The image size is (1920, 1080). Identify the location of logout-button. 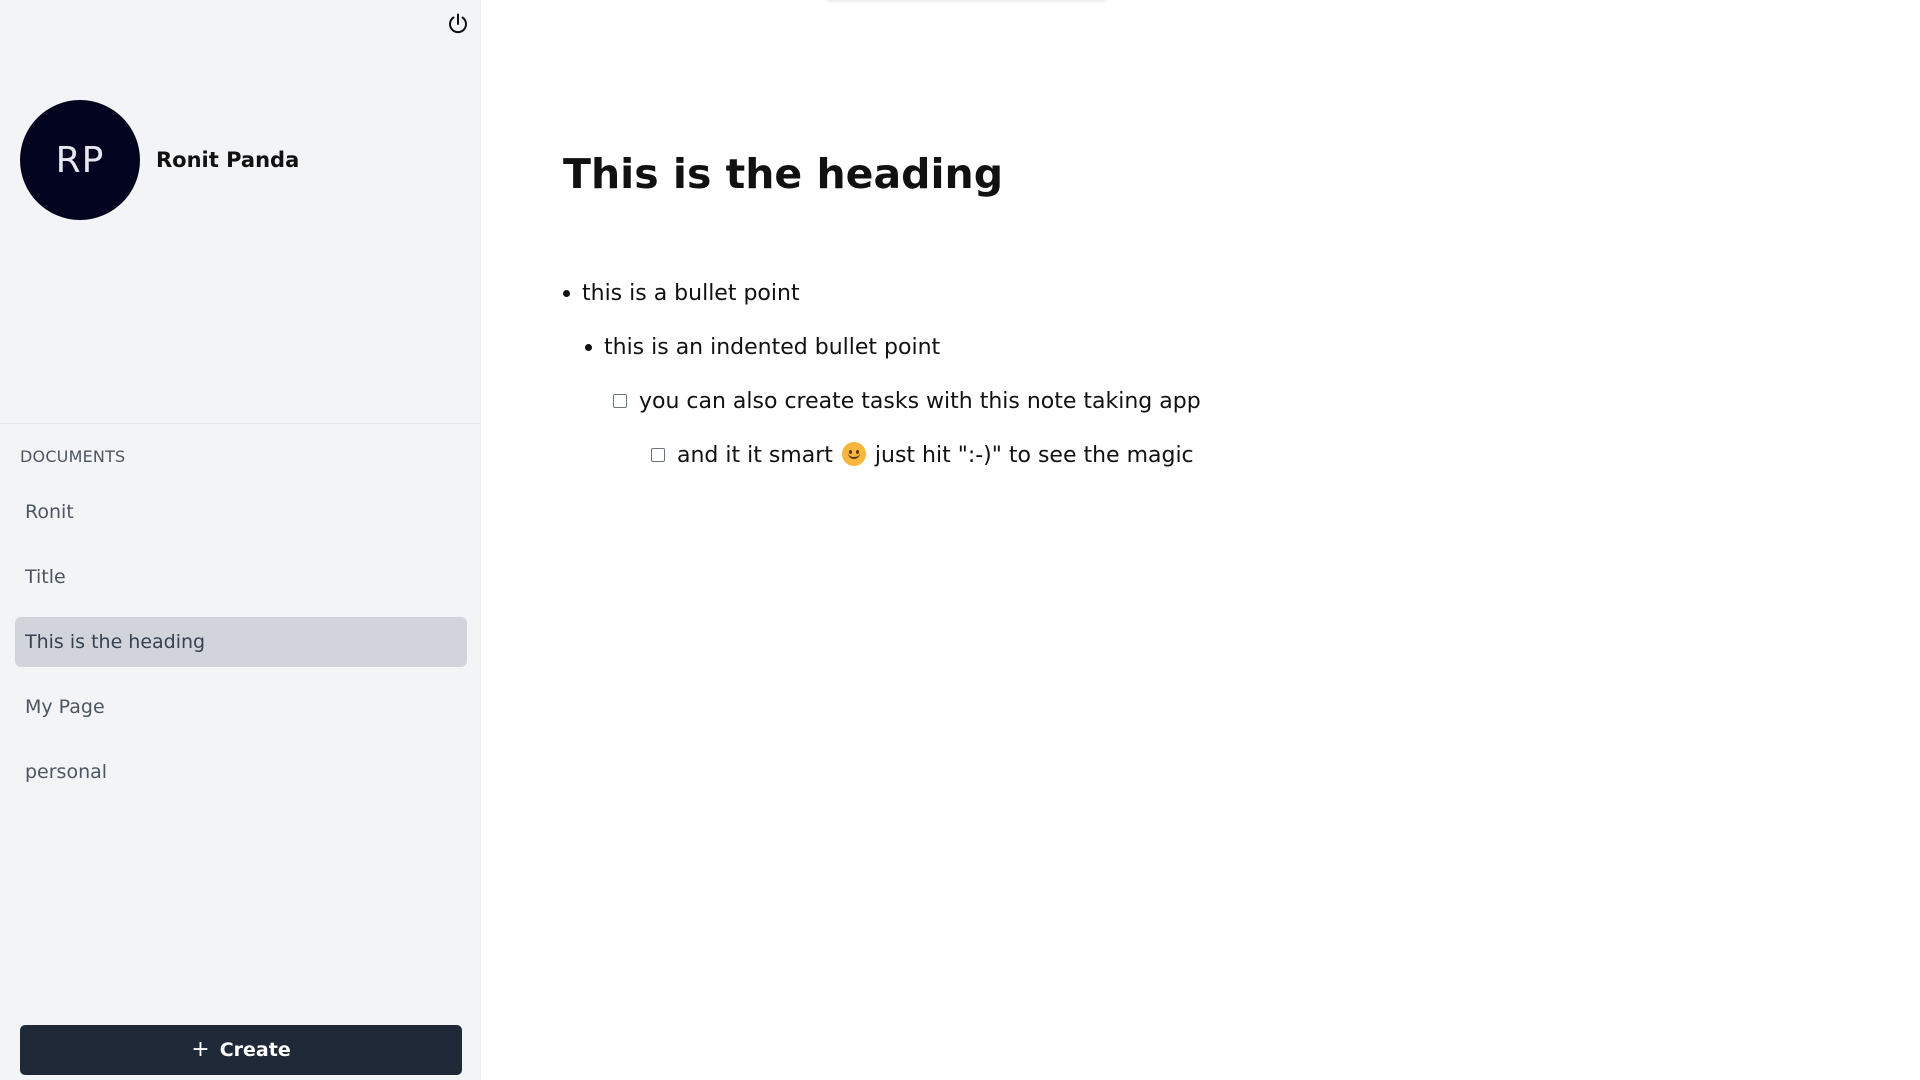
(458, 24).